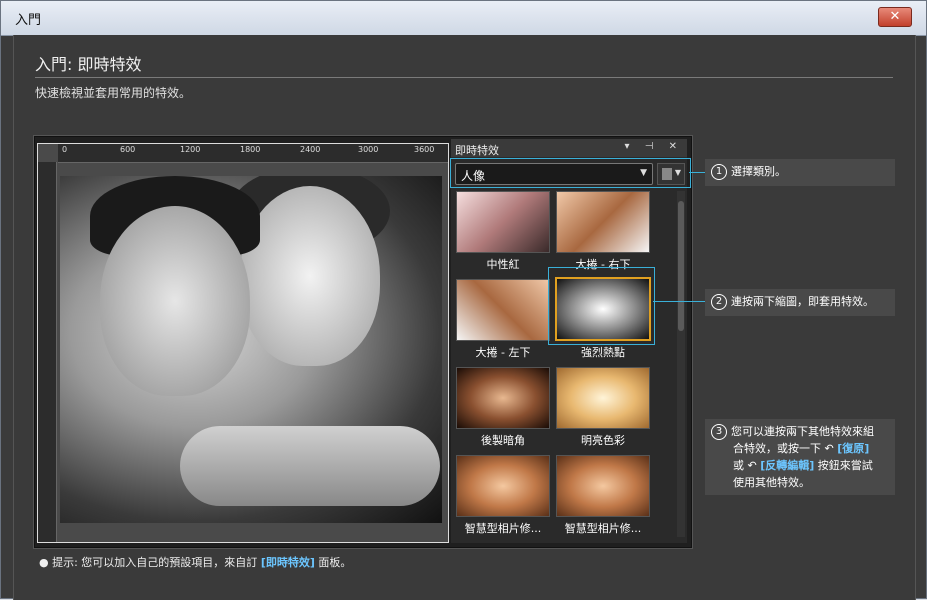 The width and height of the screenshot is (927, 600). I want to click on tip-prefix: 提示: 您可以加入自己的預設項目，來自訂, so click(155, 562).